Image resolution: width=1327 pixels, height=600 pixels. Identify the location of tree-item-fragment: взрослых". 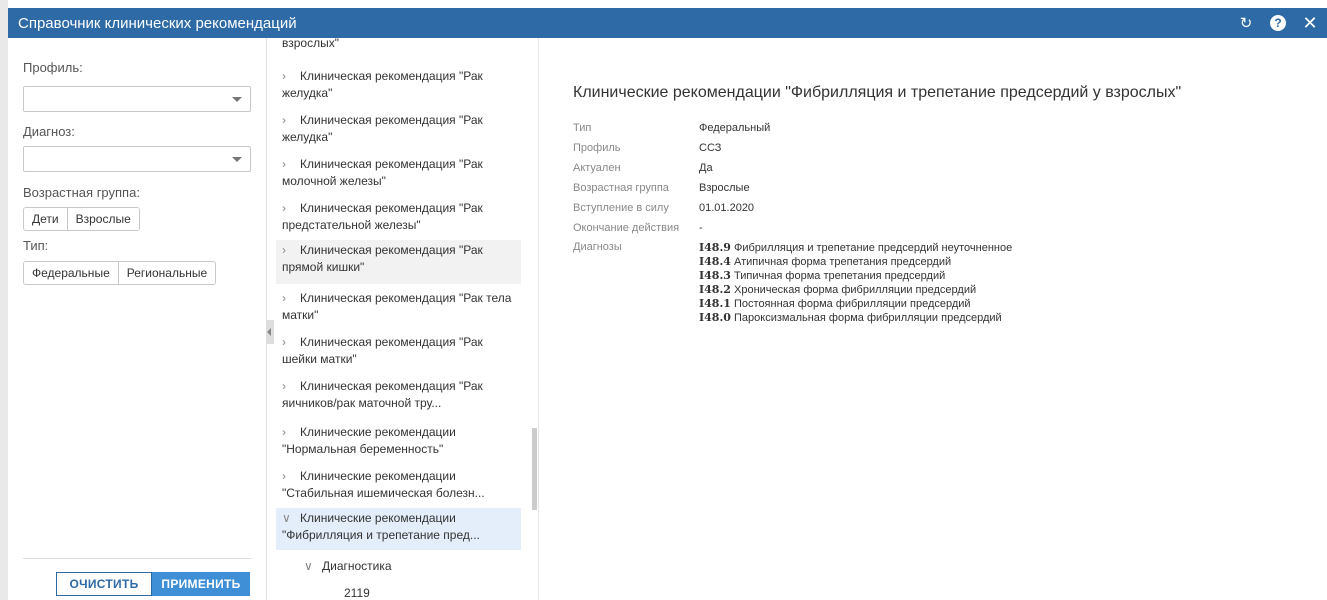
(310, 44).